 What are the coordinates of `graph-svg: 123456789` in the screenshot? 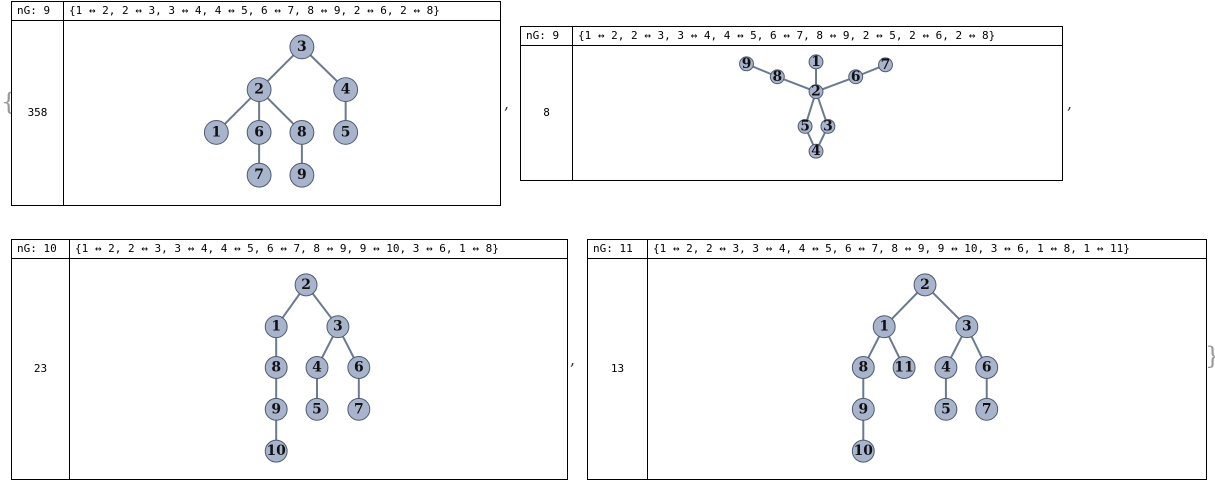 It's located at (281, 111).